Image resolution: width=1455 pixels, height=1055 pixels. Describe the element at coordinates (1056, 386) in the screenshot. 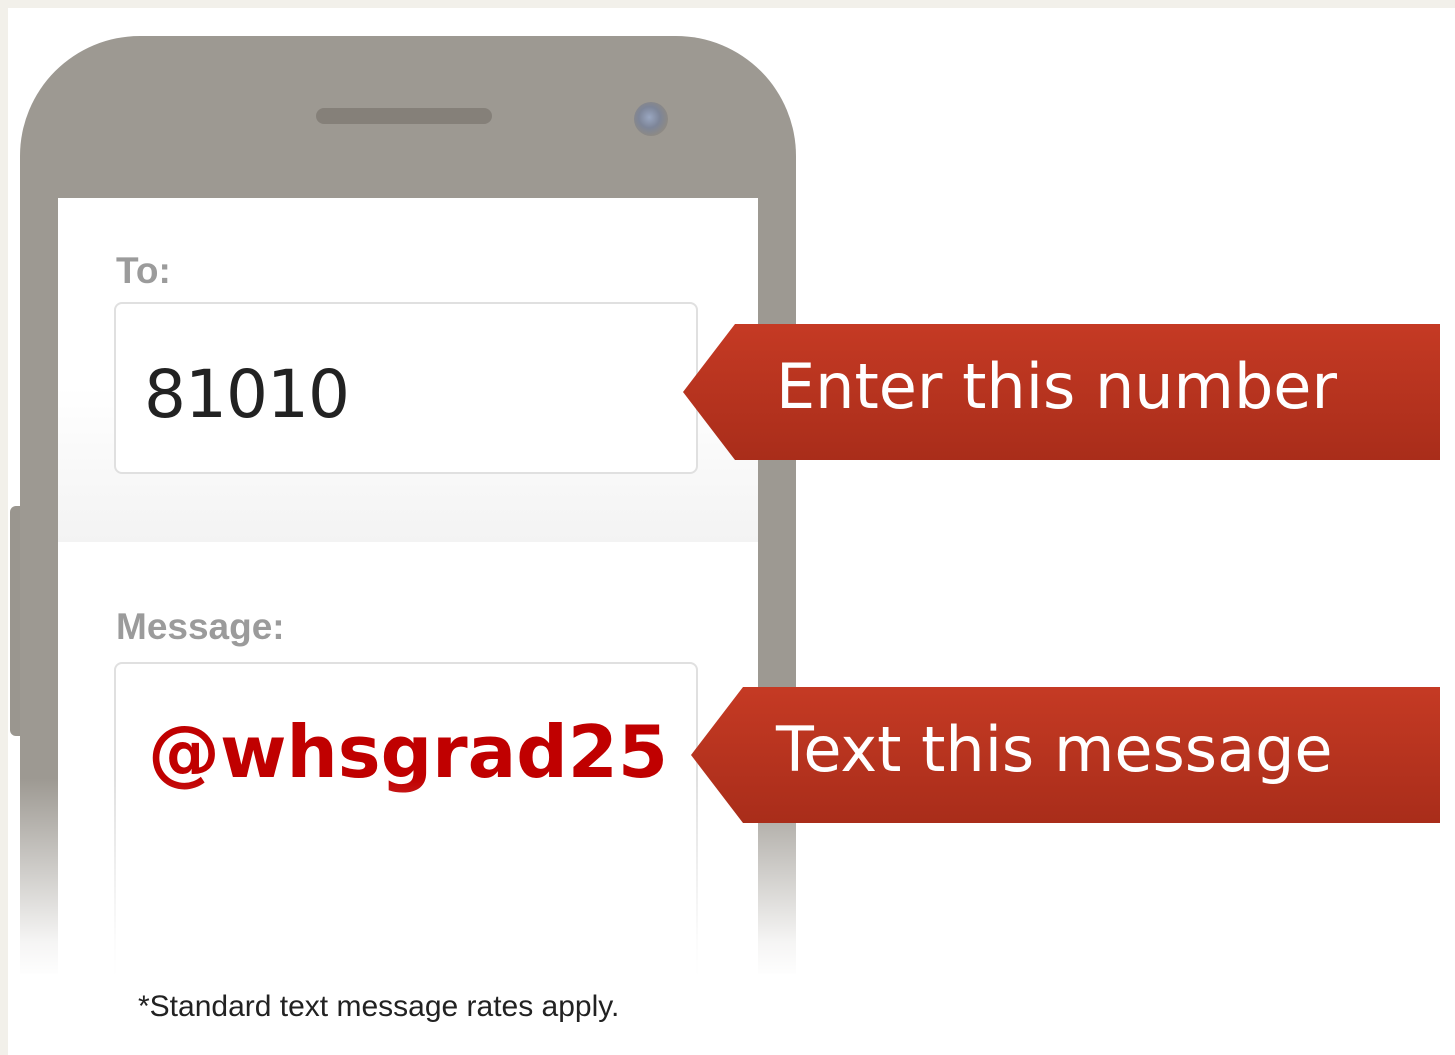

I see `enter-number-callout-text: Enter this number` at that location.